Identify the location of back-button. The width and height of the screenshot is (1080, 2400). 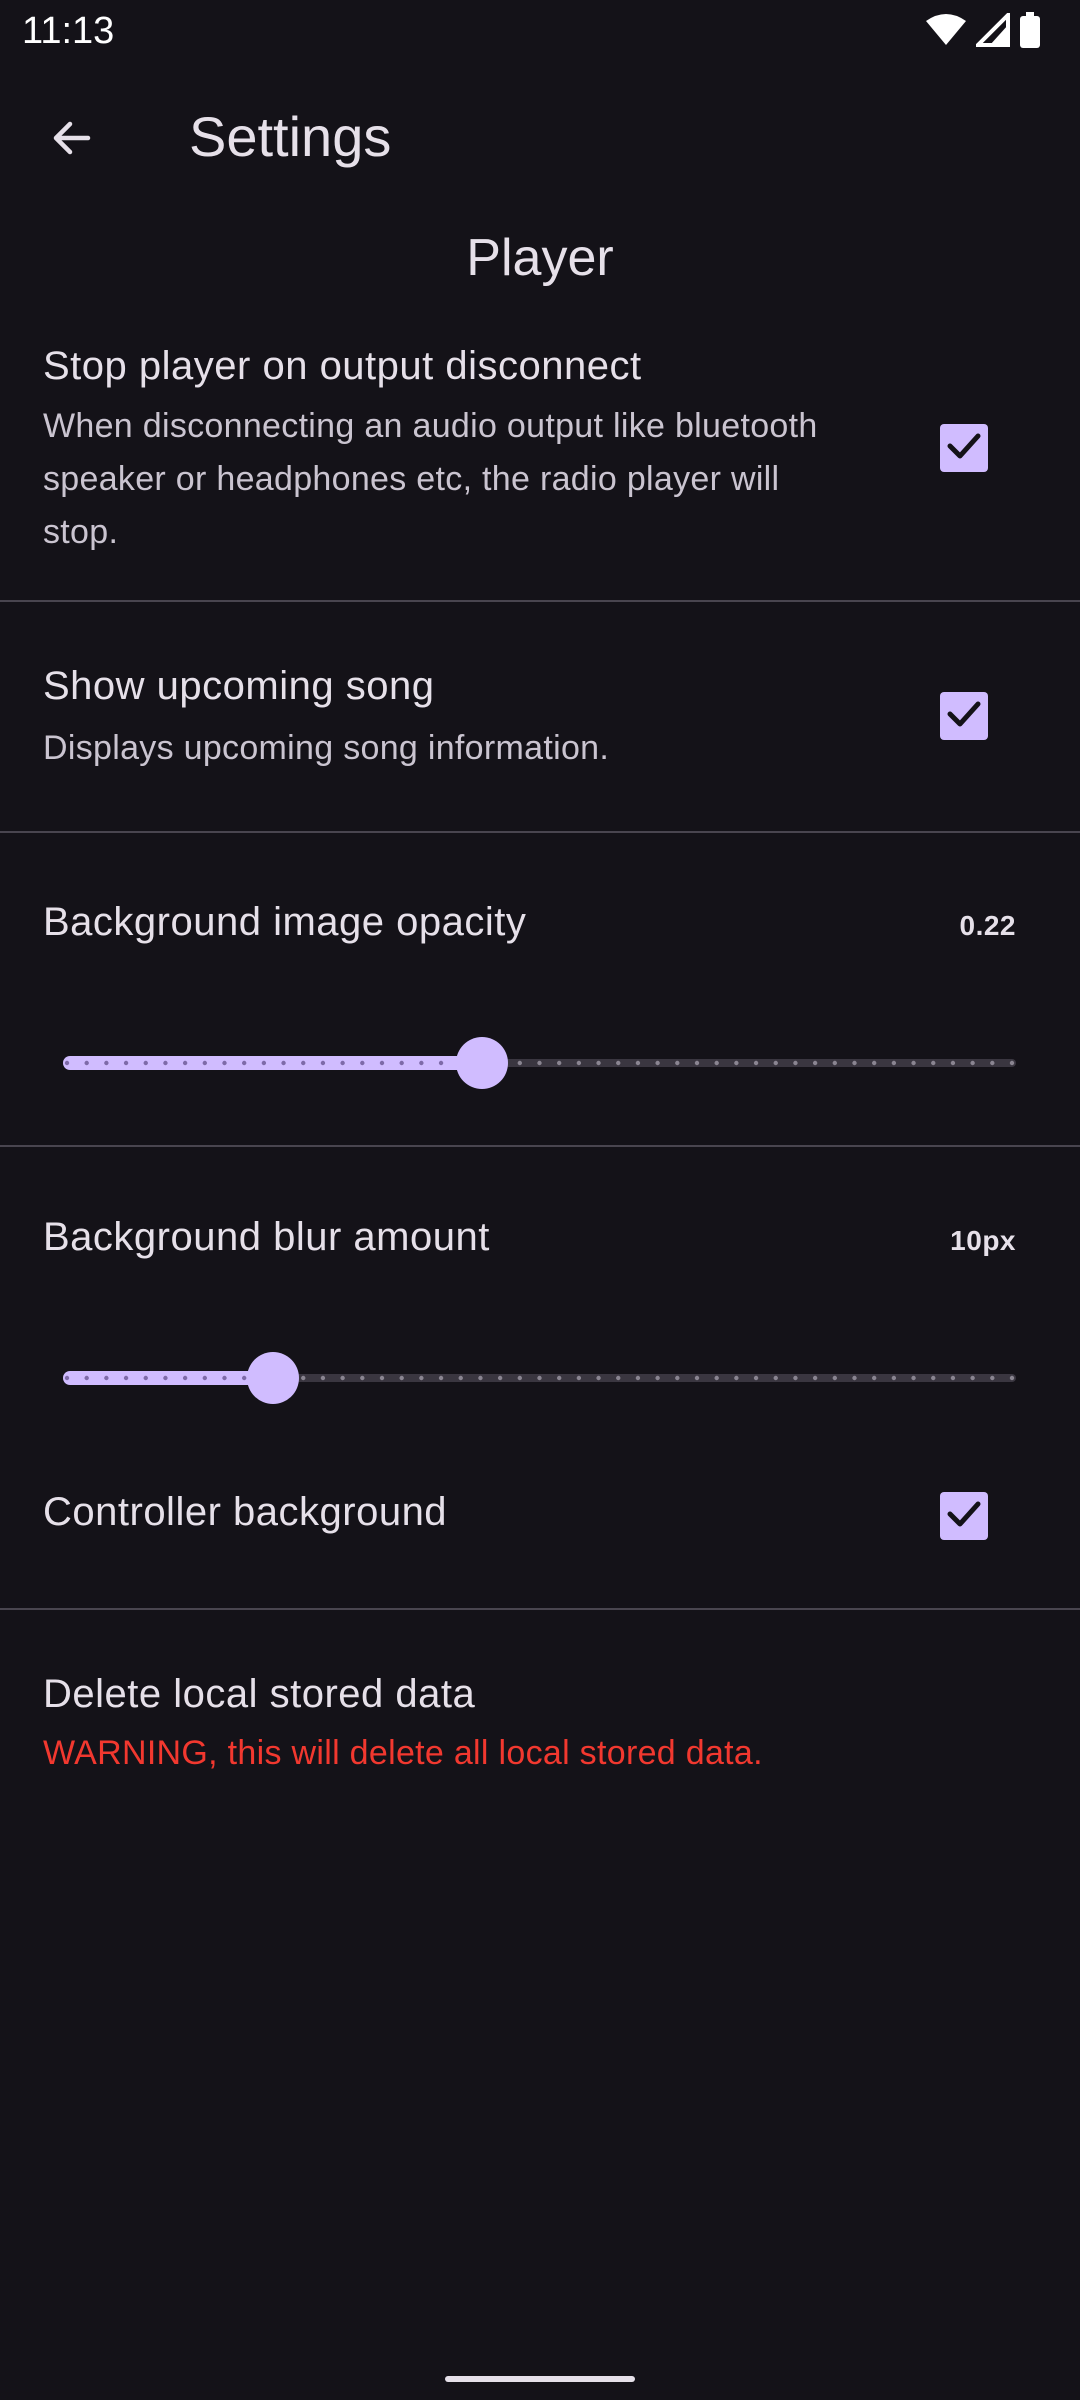
(72, 140).